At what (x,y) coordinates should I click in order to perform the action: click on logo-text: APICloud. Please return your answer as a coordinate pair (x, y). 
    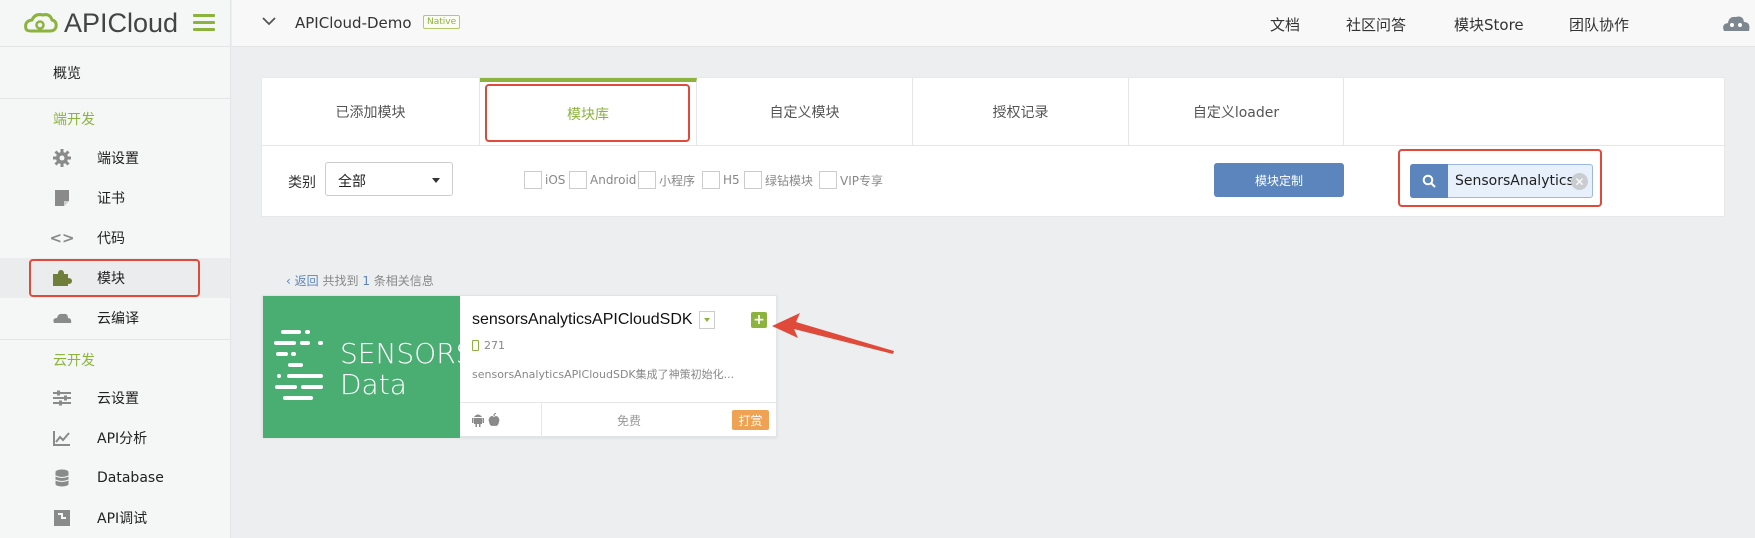
    Looking at the image, I should click on (121, 23).